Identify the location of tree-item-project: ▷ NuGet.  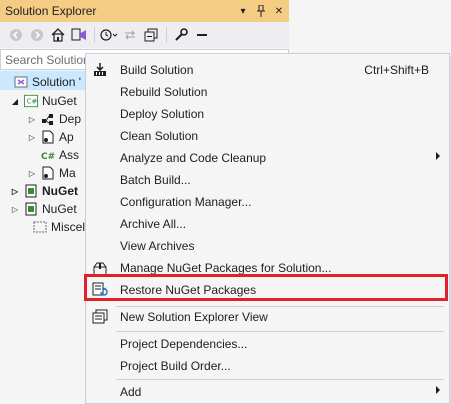
(43, 209).